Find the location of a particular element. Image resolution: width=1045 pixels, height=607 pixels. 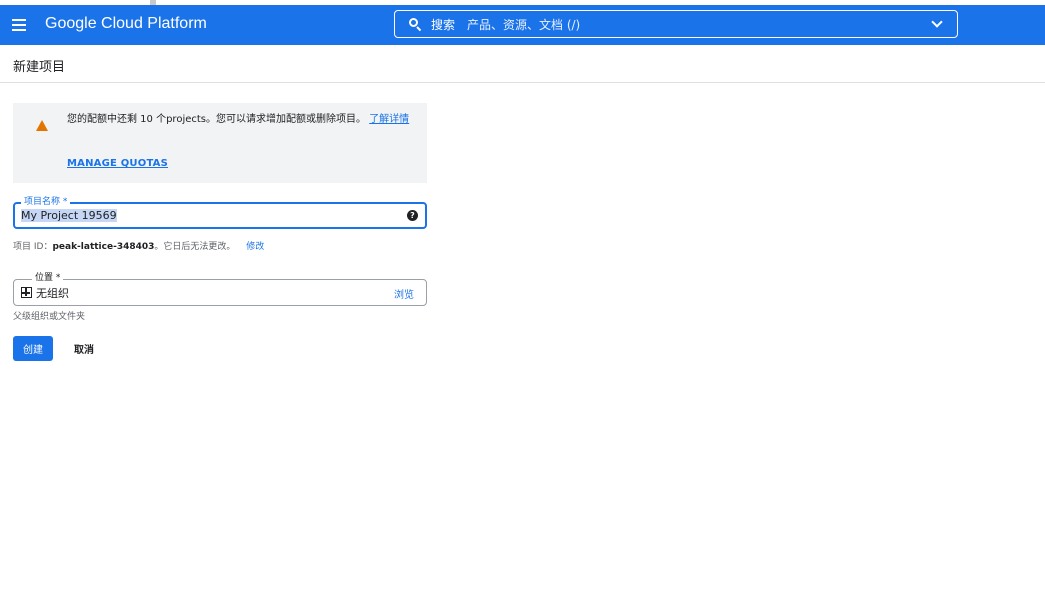

location-helper-text: 父级组织或文件夹 is located at coordinates (49, 317).